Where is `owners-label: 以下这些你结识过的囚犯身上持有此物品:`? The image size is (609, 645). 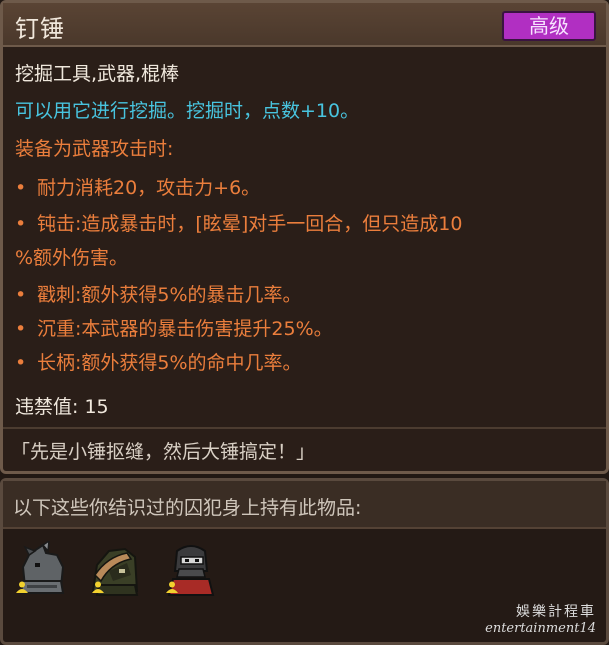 owners-label: 以下这些你结识过的囚犯身上持有此物品: is located at coordinates (187, 508).